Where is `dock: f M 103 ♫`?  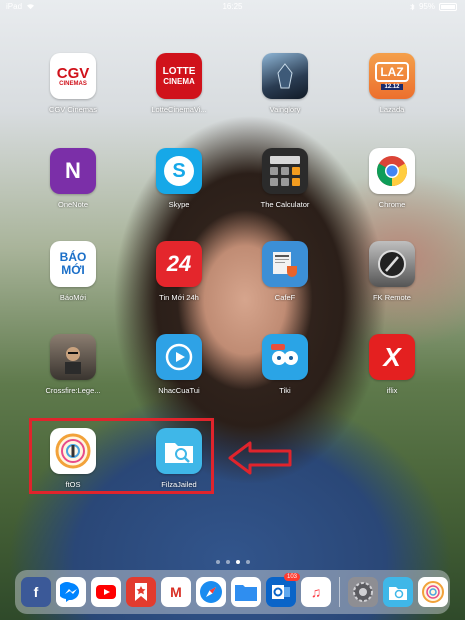 dock: f M 103 ♫ is located at coordinates (232, 592).